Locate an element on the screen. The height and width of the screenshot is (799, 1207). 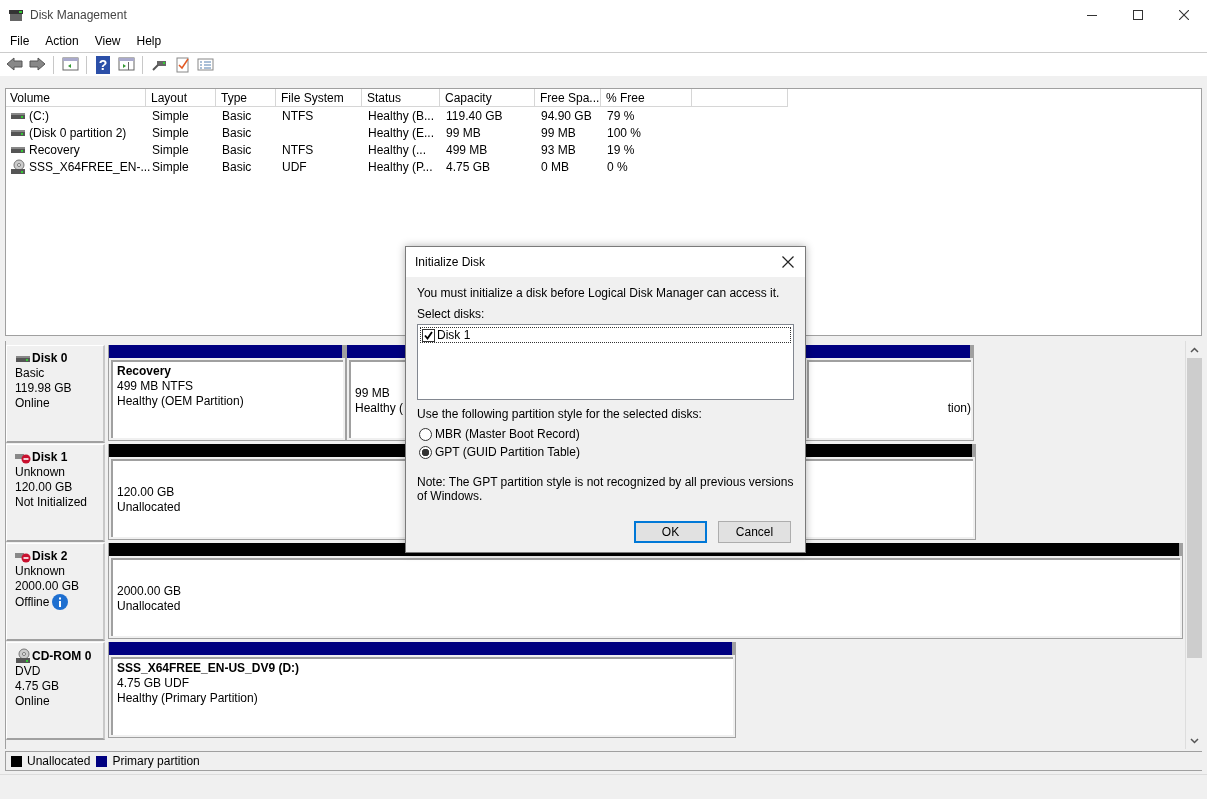
table-cell: (C:) is located at coordinates (39, 115).